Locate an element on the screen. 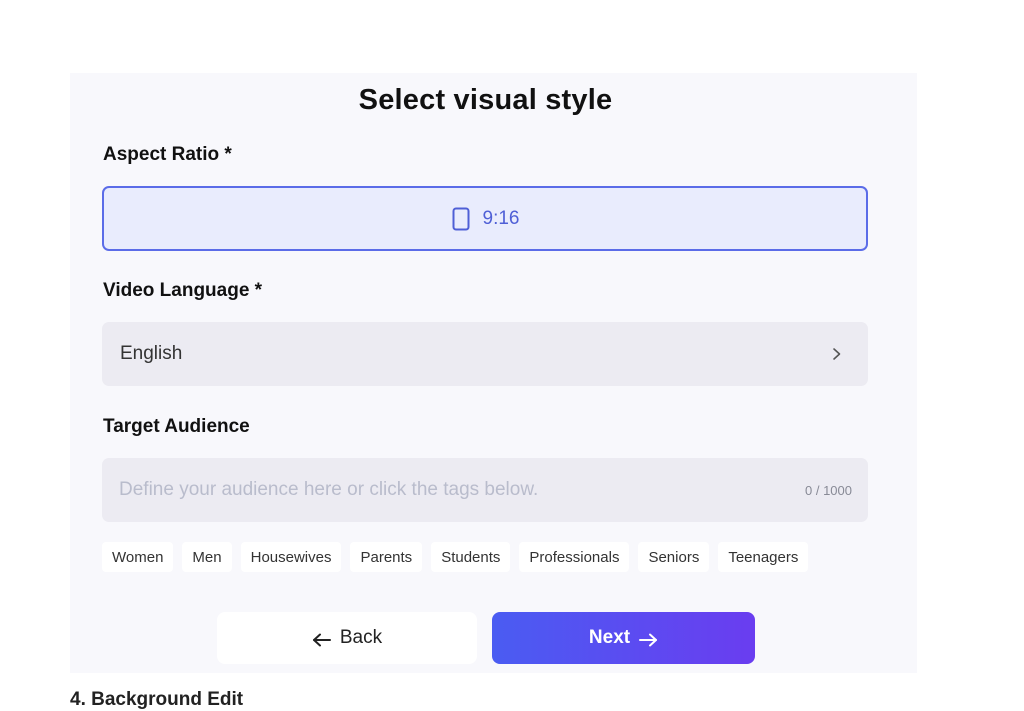 Image resolution: width=1024 pixels, height=711 pixels. audience-tag-parents: Parents is located at coordinates (386, 557).